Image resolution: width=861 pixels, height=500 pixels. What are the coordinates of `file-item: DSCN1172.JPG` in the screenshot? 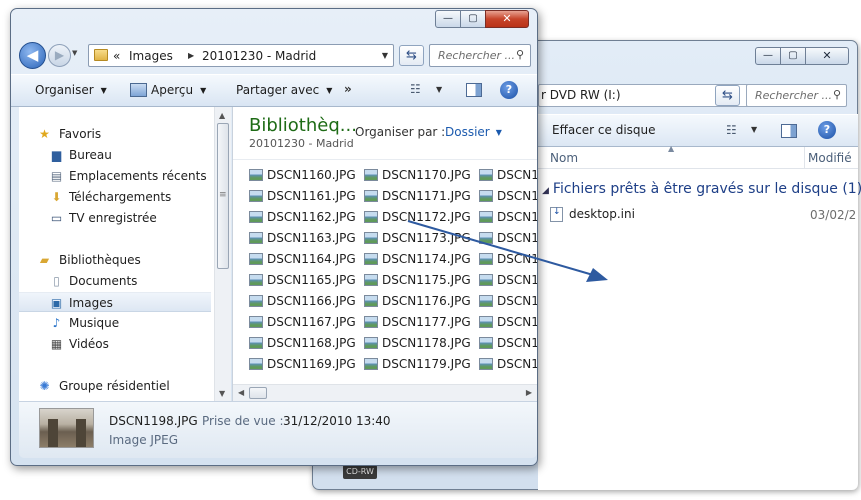 It's located at (417, 217).